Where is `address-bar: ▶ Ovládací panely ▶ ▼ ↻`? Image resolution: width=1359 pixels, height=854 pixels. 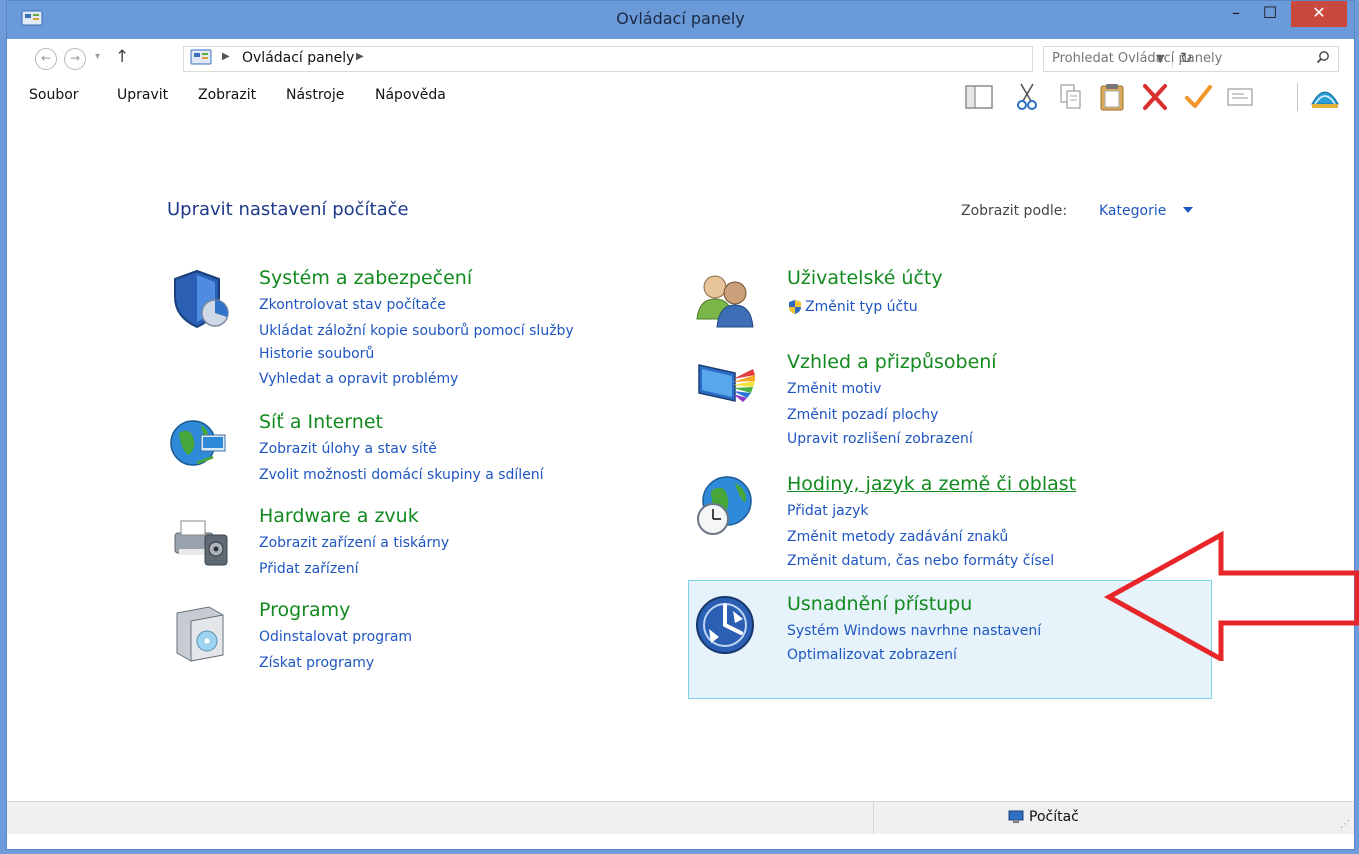
address-bar: ▶ Ovládací panely ▶ ▼ ↻ is located at coordinates (688, 59).